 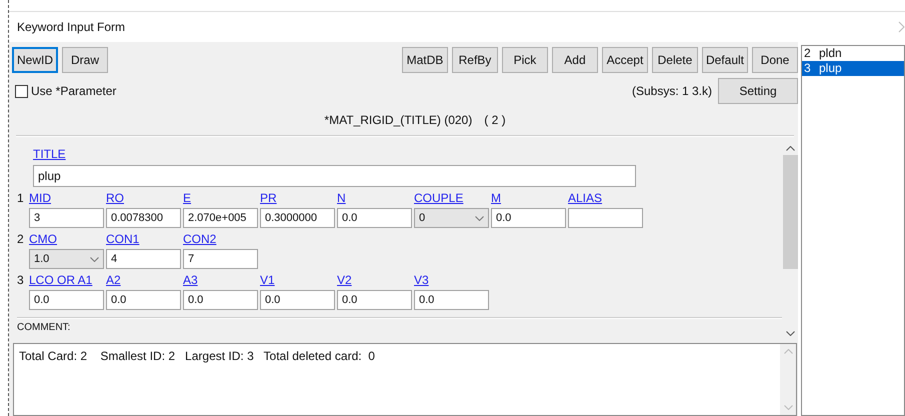 What do you see at coordinates (220, 218) in the screenshot?
I see `input-field: 2.070e+005` at bounding box center [220, 218].